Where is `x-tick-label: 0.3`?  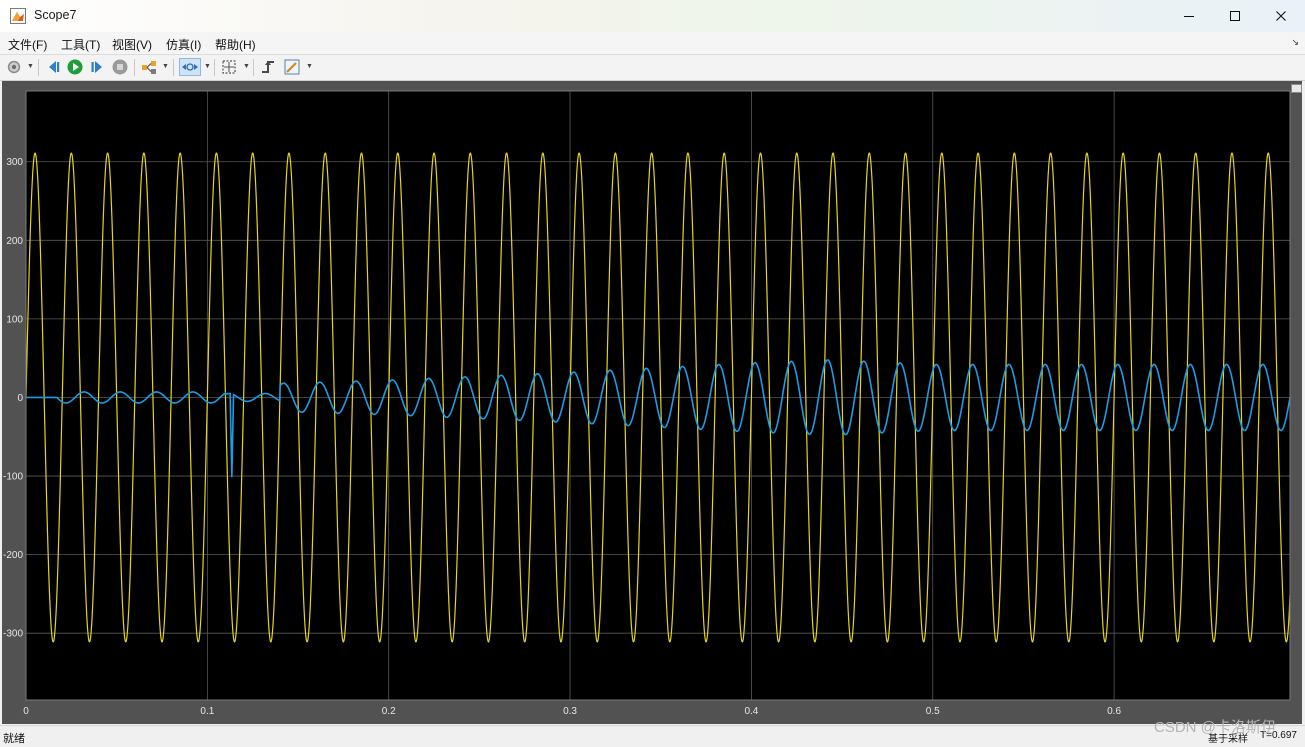 x-tick-label: 0.3 is located at coordinates (570, 711).